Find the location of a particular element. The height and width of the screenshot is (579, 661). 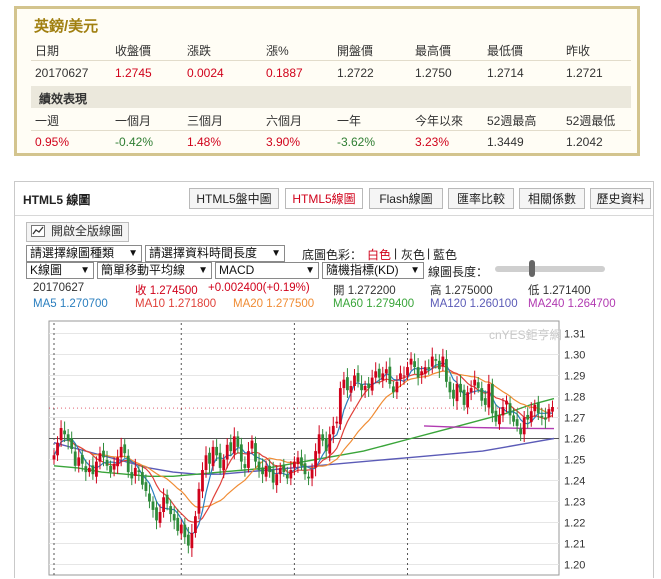

value-low: 1.2714 is located at coordinates (505, 73).